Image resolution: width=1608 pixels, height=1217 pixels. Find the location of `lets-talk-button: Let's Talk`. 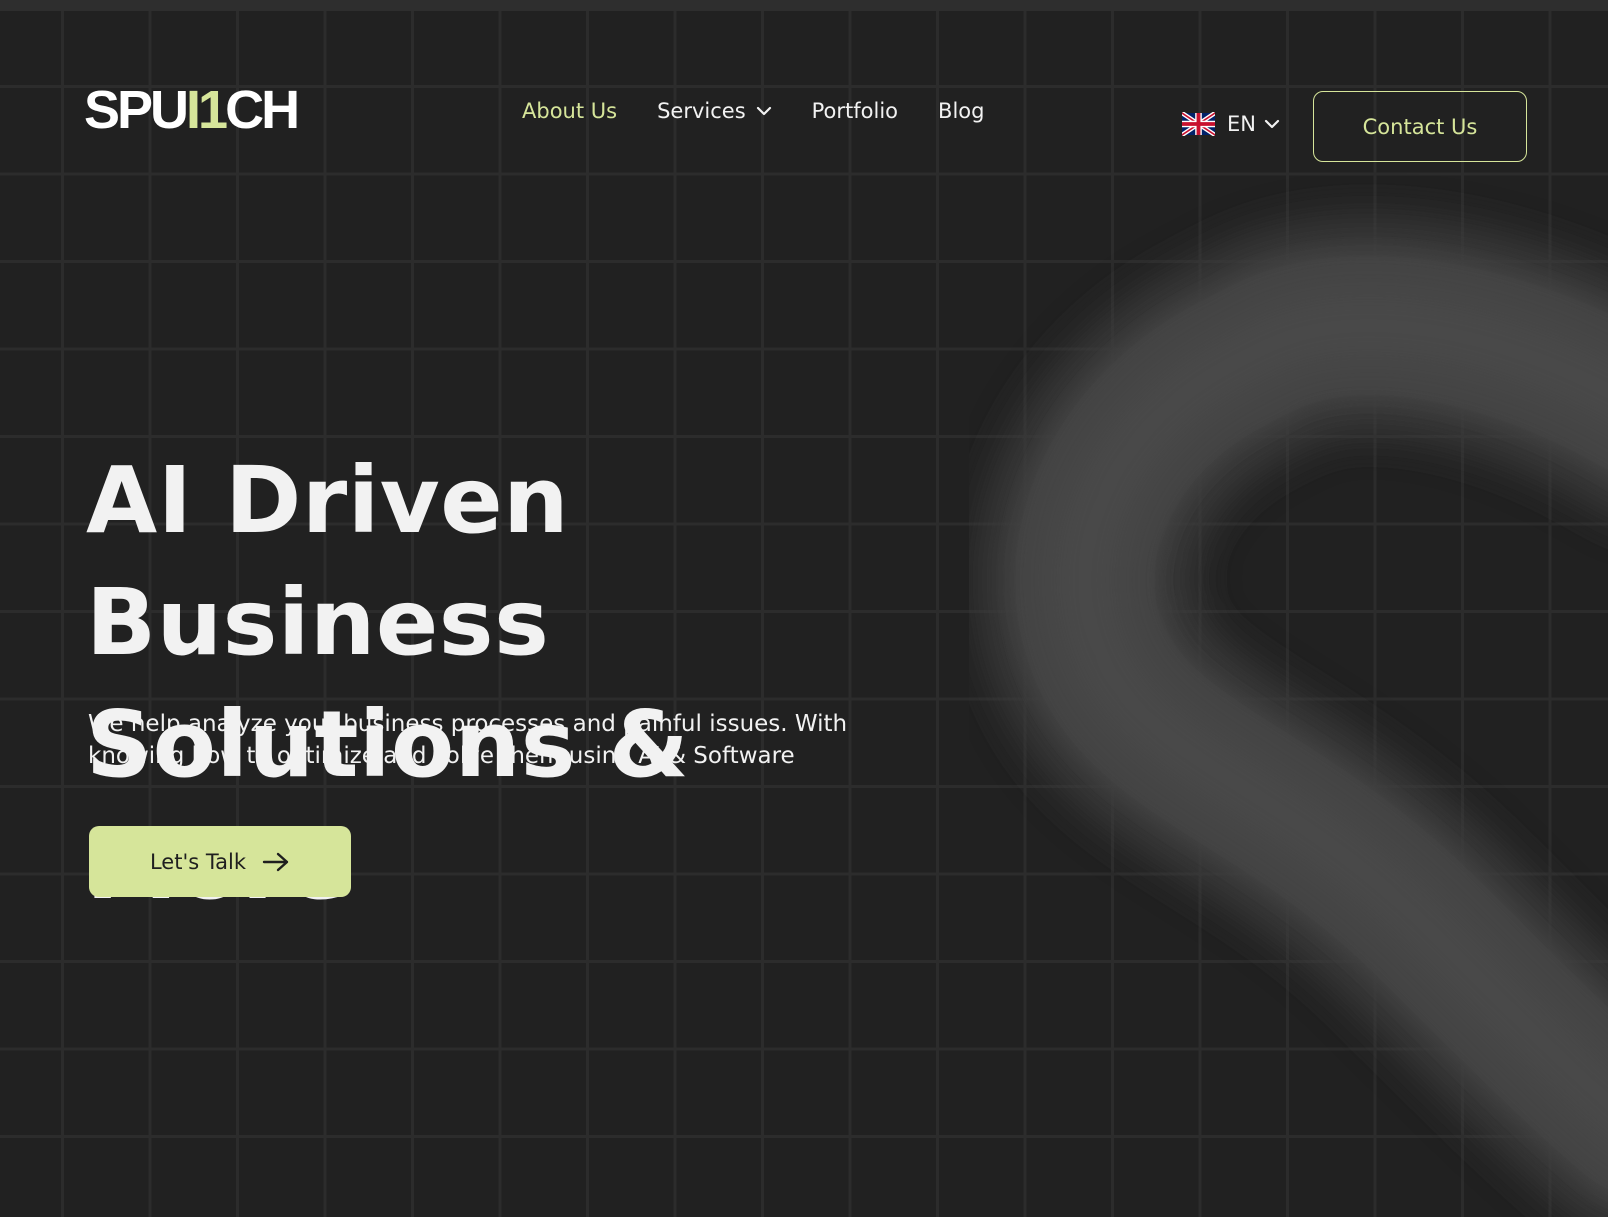

lets-talk-button: Let's Talk is located at coordinates (220, 861).